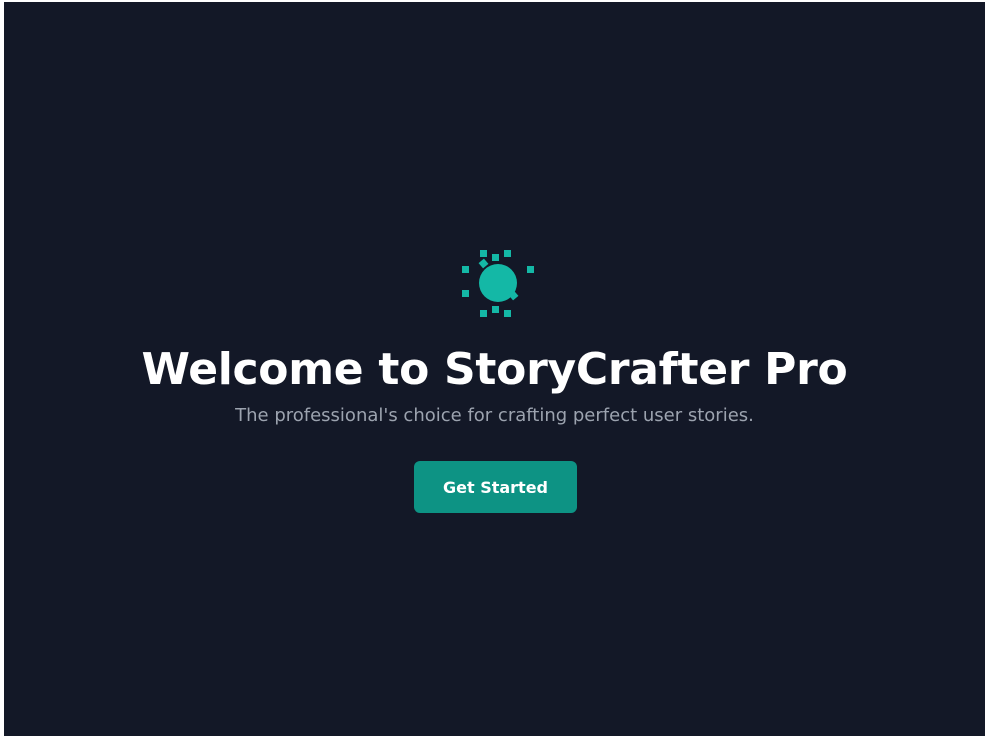 The image size is (986, 736). I want to click on page-title: Welcome to StoryCrafter Pro, so click(494, 369).